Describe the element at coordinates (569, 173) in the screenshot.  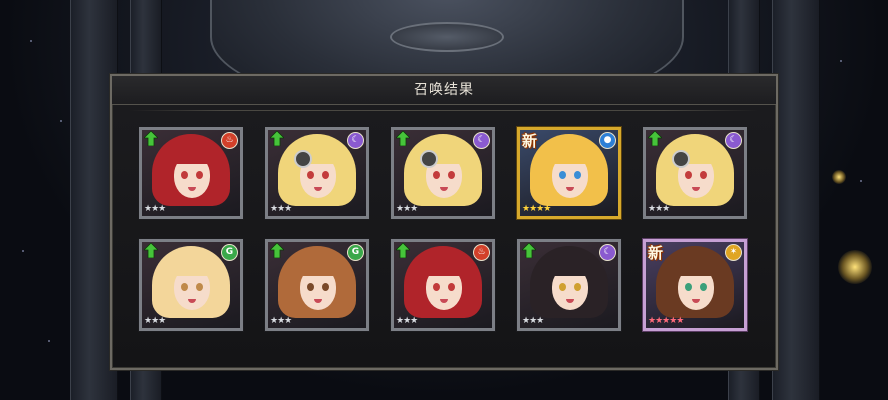
I see `result-card-blonde-twin: 新 ● ★★★★` at that location.